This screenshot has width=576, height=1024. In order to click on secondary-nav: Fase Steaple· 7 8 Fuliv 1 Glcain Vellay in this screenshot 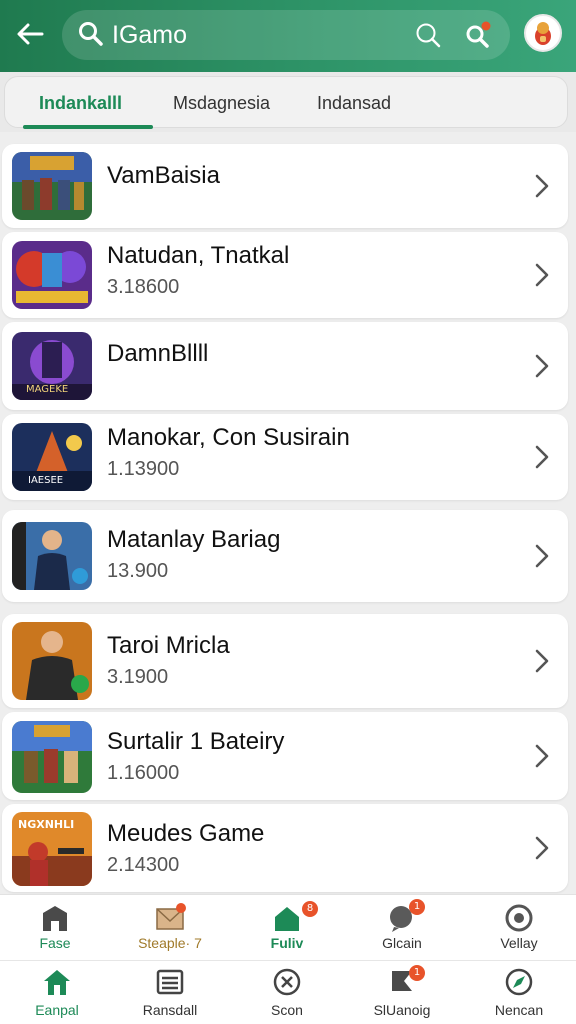, I will do `click(288, 927)`.